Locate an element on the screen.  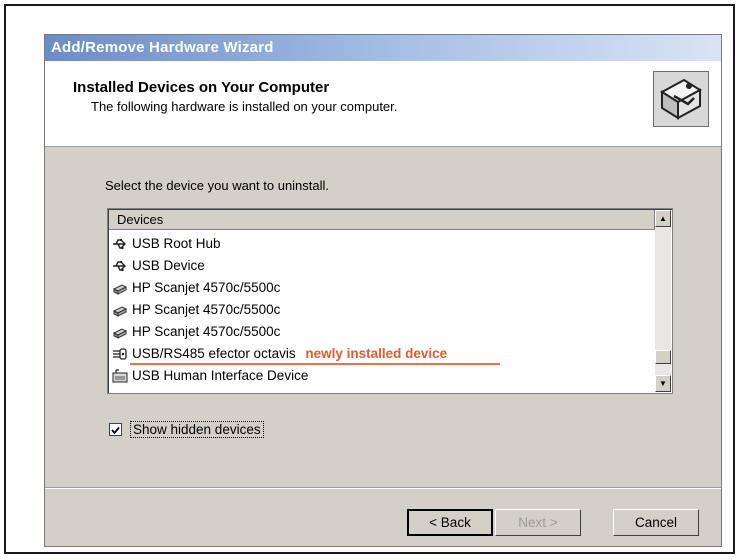
devices-column-header: Devices is located at coordinates (382, 220).